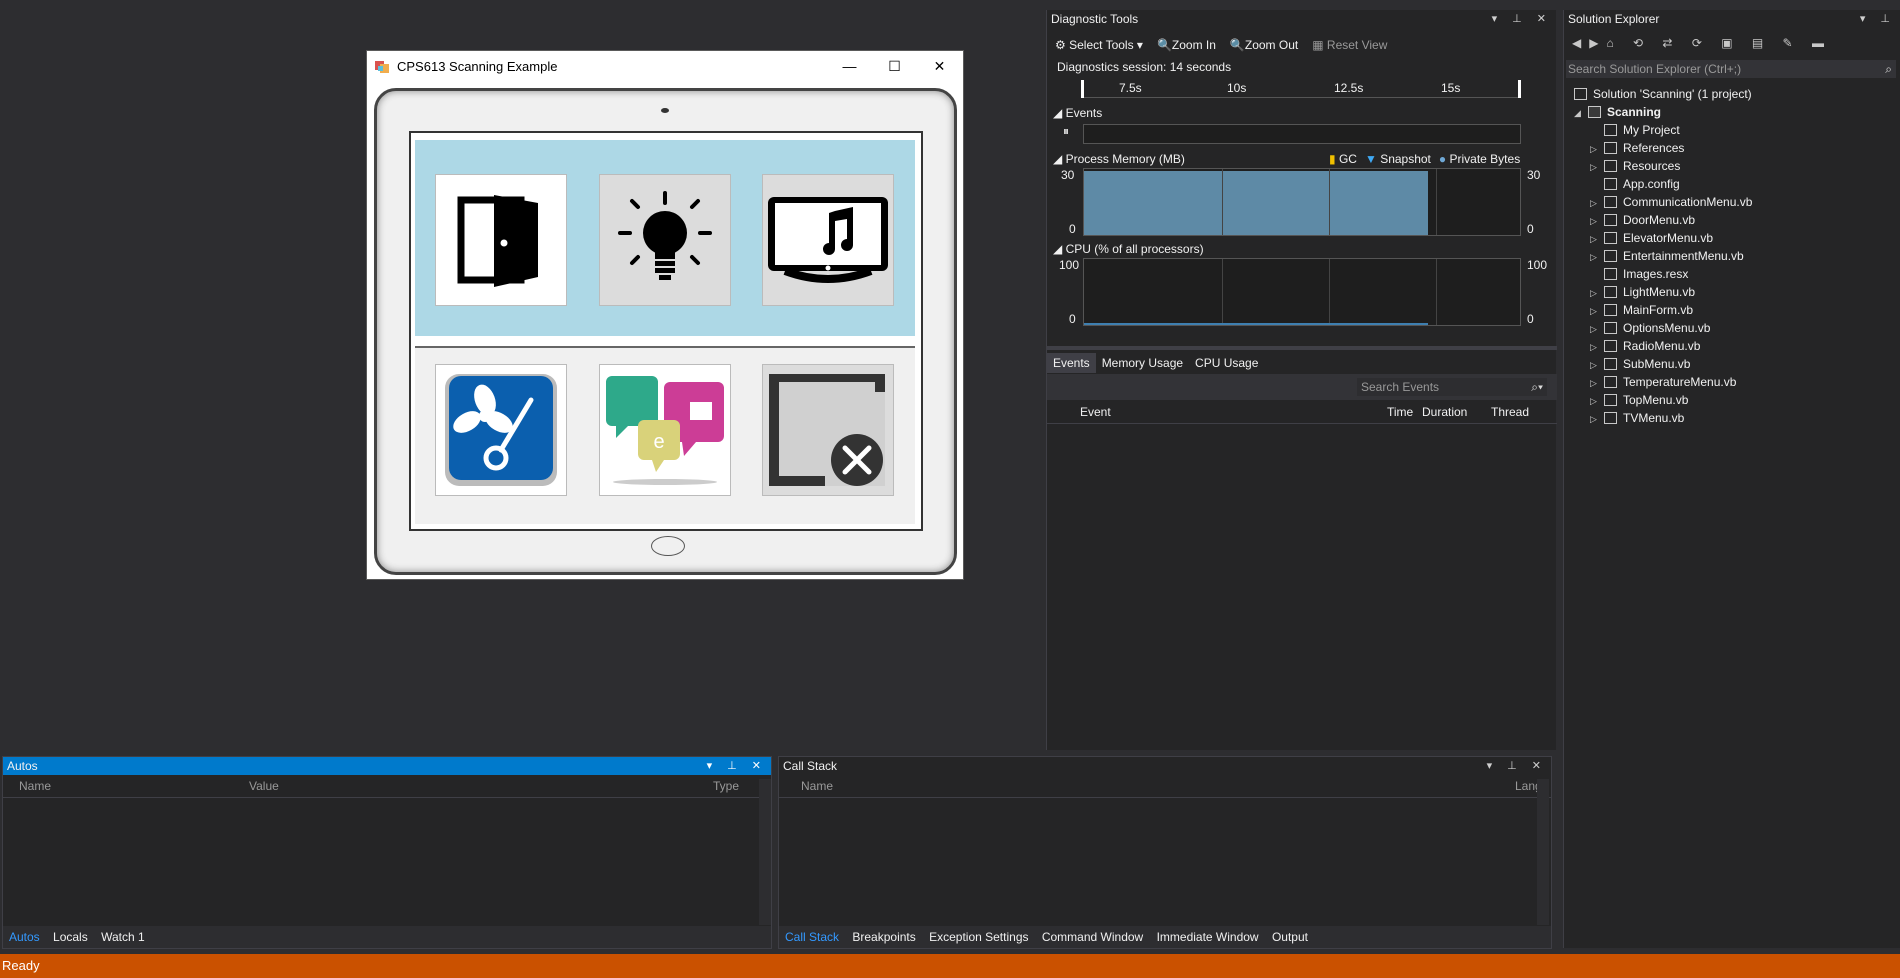 This screenshot has width=1900, height=978. Describe the element at coordinates (123, 937) in the screenshot. I see `tab-watch-1: Watch 1` at that location.